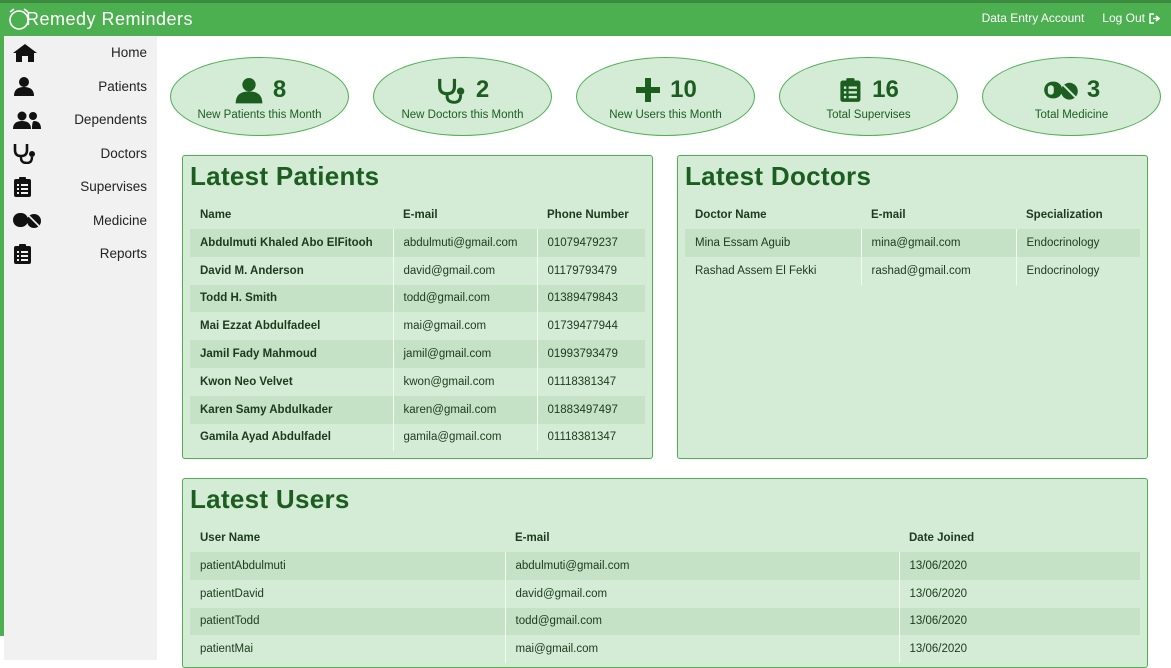  I want to click on patient-phone: 01739477944, so click(582, 326).